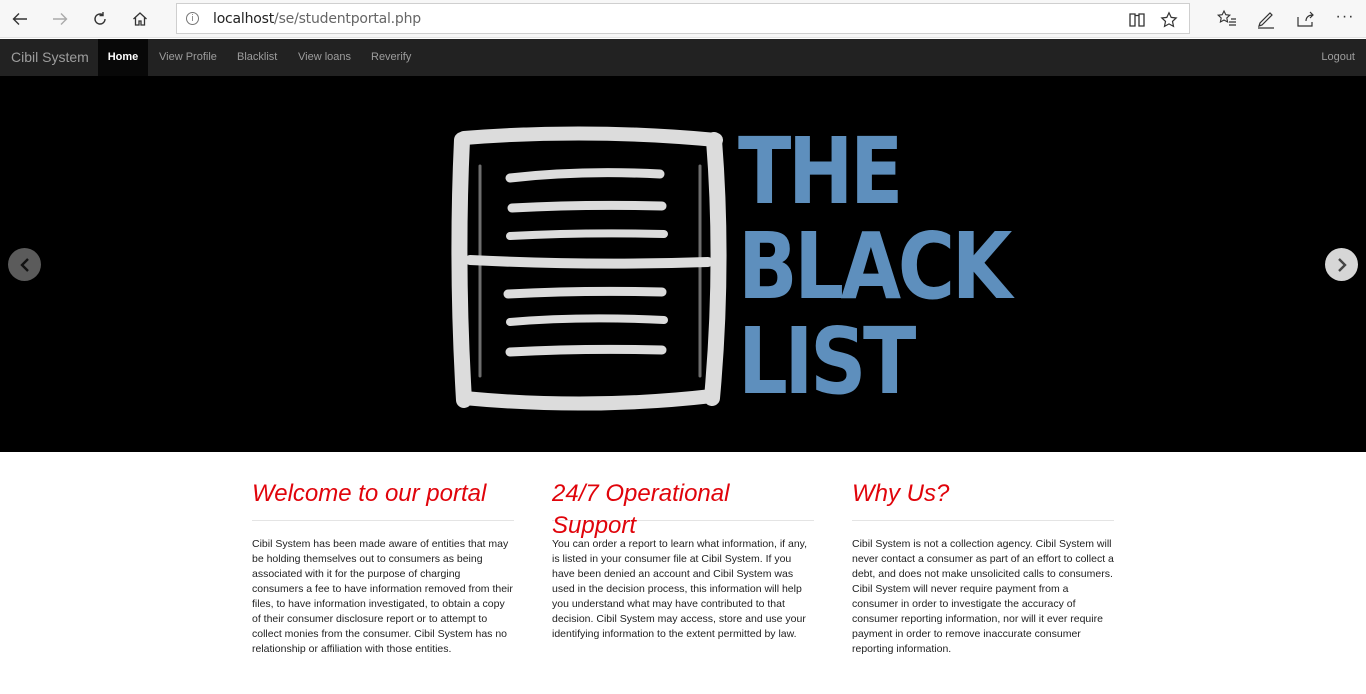  Describe the element at coordinates (1345, 19) in the screenshot. I see `more-options-icon: ···` at that location.